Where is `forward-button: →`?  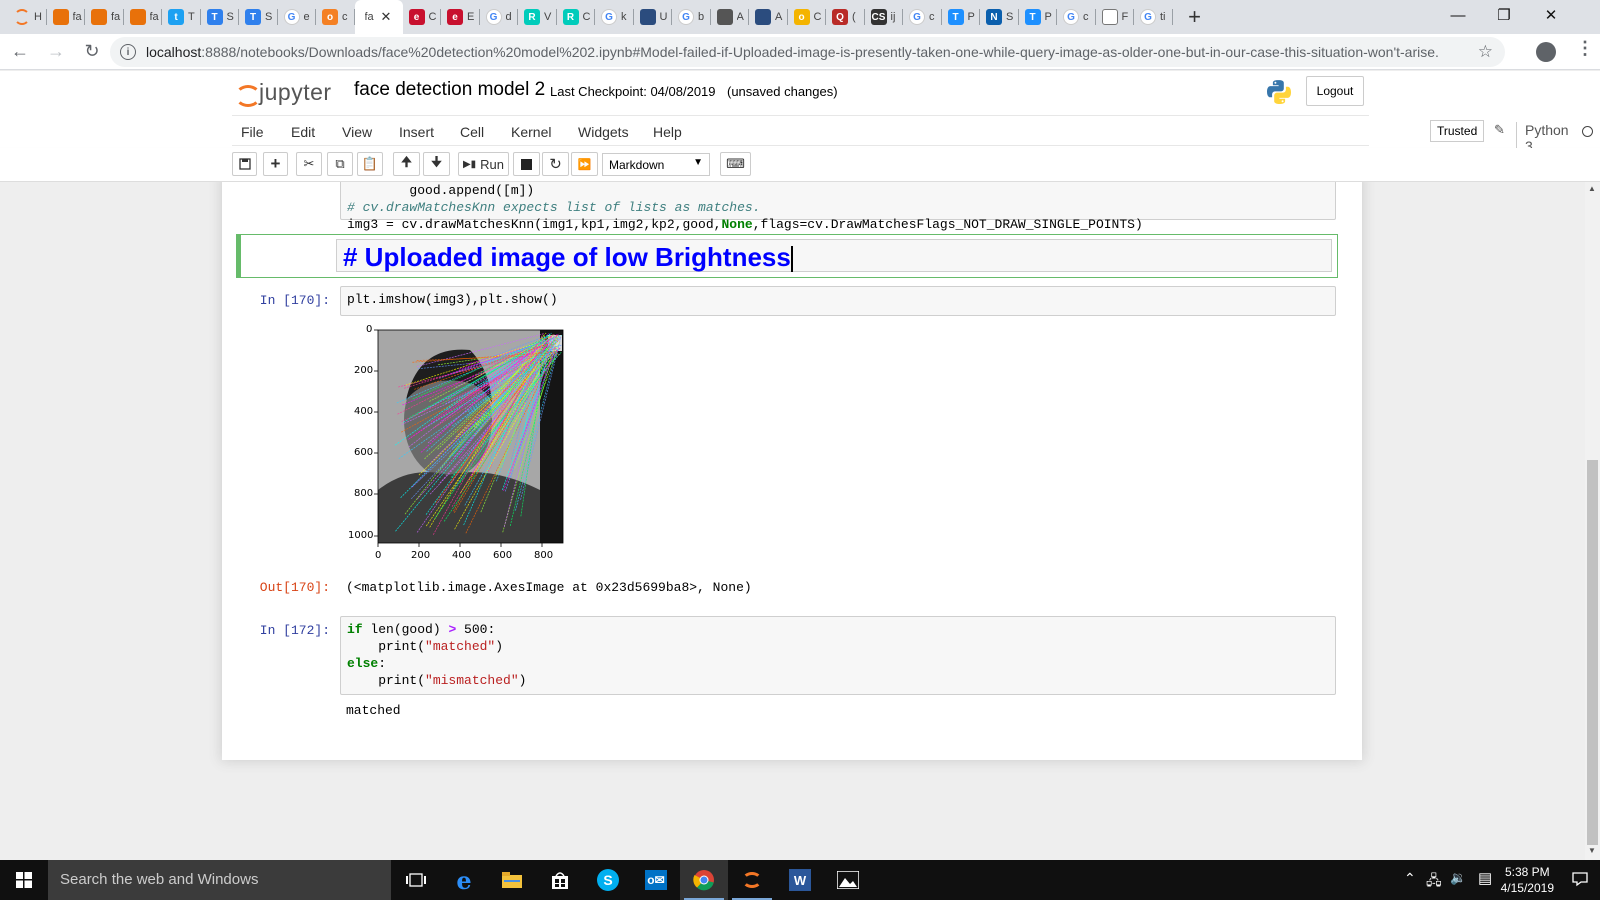 forward-button: → is located at coordinates (56, 52).